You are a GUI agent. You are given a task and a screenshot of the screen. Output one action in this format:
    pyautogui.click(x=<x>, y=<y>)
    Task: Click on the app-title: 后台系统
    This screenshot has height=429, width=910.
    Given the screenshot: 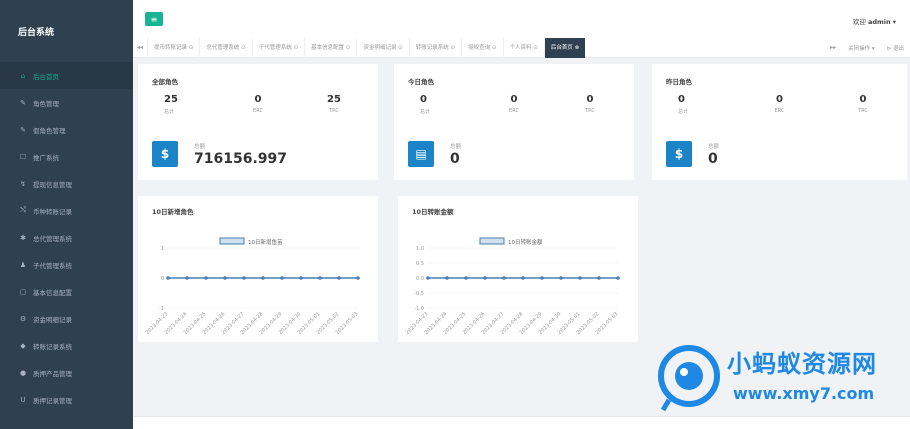 What is the action you would take?
    pyautogui.click(x=36, y=32)
    